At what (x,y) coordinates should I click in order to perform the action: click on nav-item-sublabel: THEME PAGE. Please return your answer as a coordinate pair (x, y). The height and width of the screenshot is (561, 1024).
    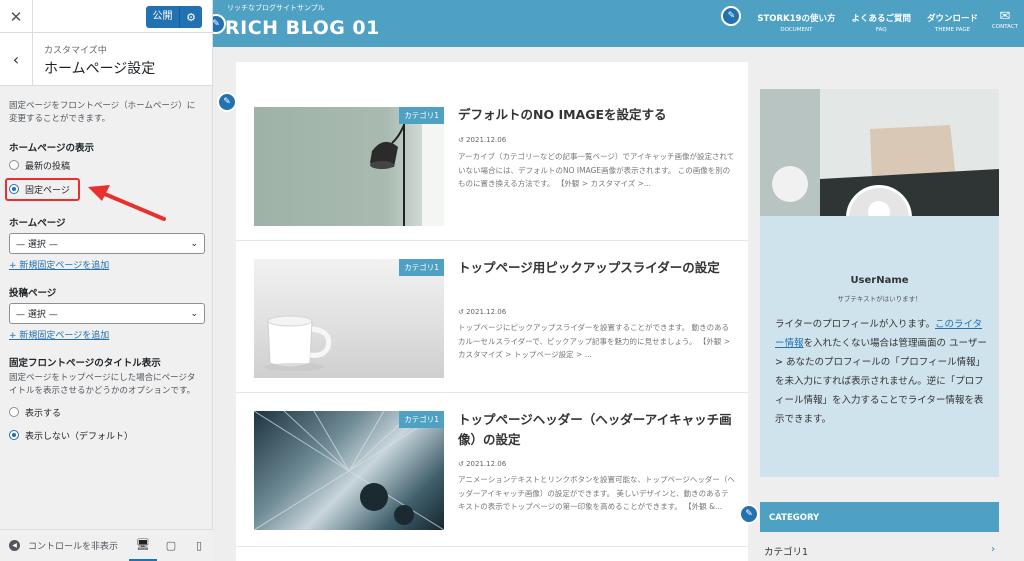
    Looking at the image, I should click on (952, 30).